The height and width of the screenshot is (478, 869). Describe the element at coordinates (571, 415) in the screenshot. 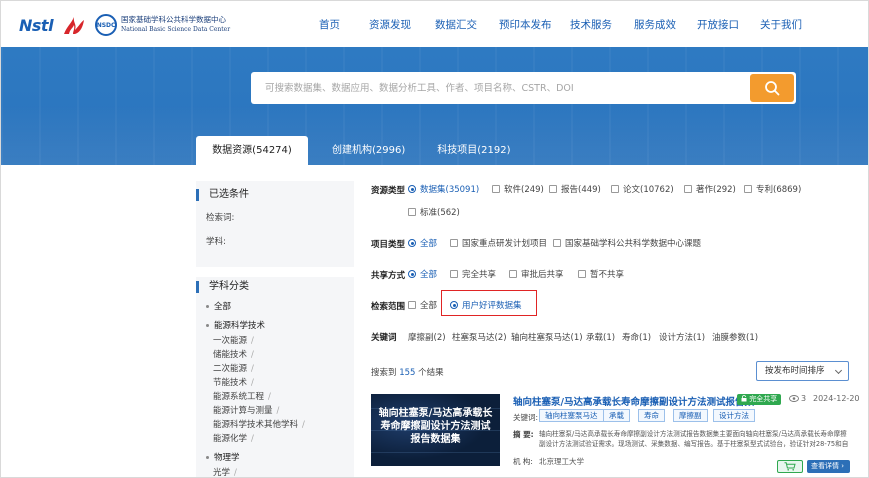

I see `keyword-tag: 轴向柱塞泵马达` at that location.